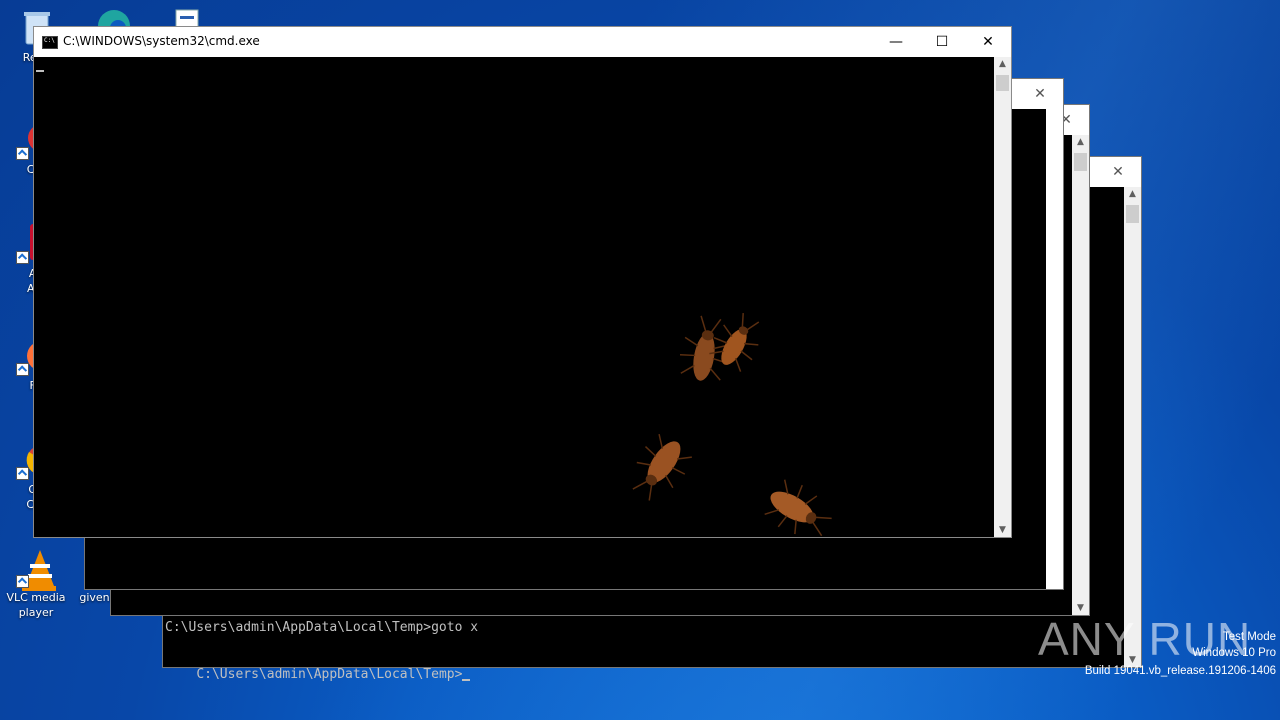  I want to click on console-prompt-line: C:\Users\admin\AppData\Local\Temp>, so click(318, 674).